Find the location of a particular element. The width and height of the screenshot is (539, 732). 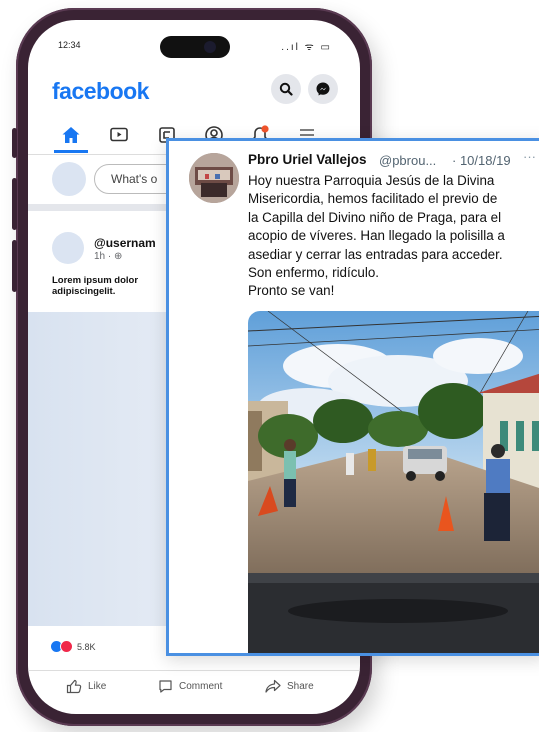

volume-up-button is located at coordinates (14, 204).